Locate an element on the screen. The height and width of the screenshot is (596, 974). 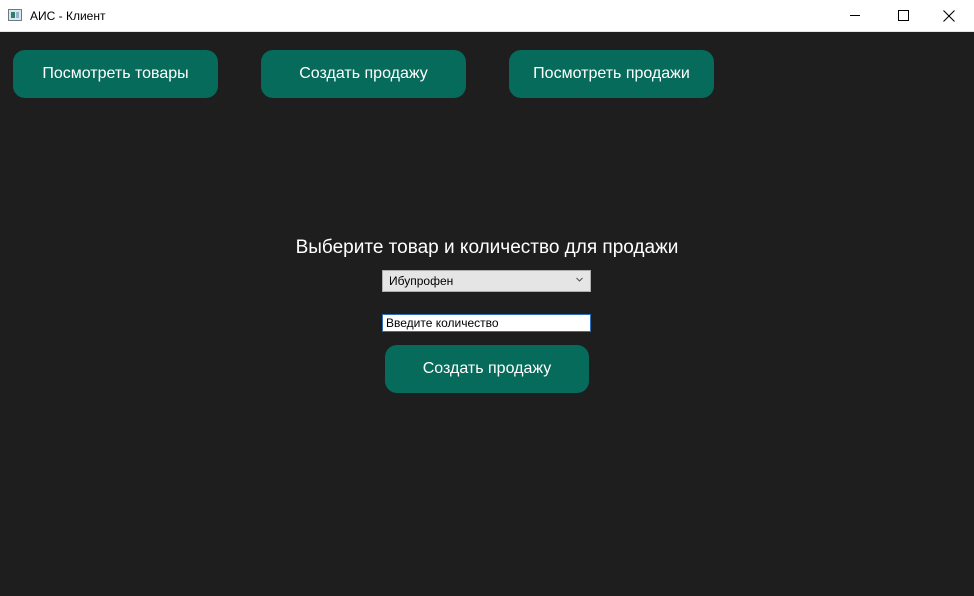
close-button is located at coordinates (949, 15).